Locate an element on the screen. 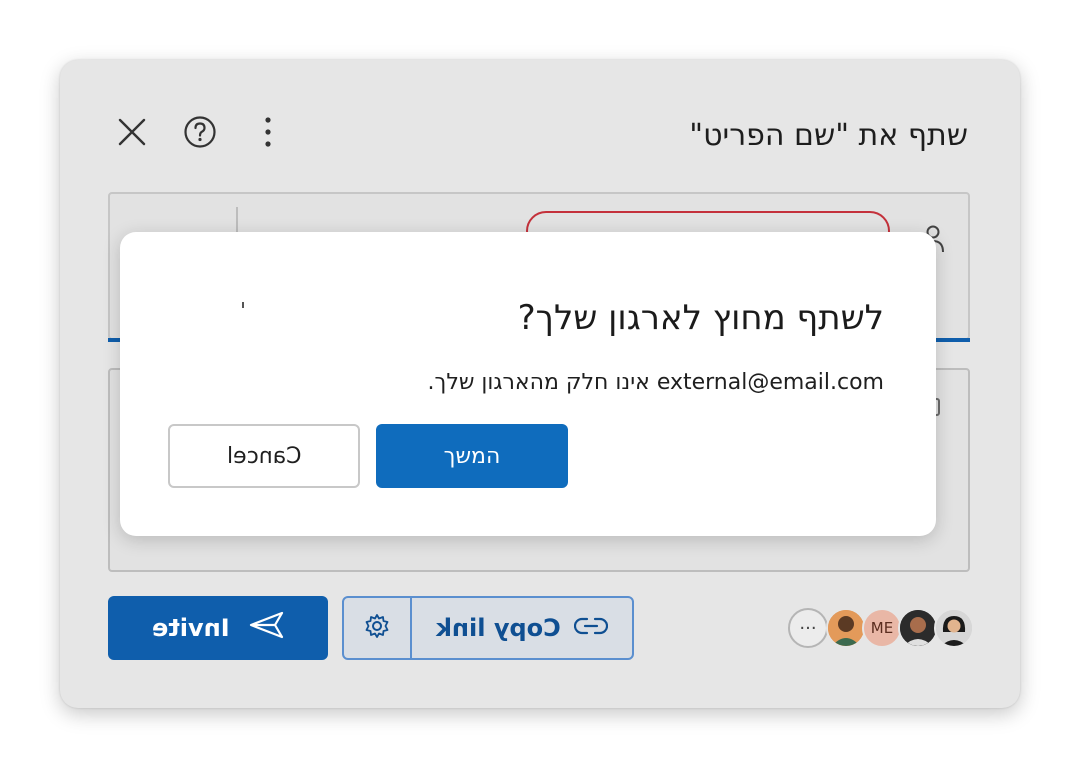  cancel-button-label: Cancel is located at coordinates (264, 456).